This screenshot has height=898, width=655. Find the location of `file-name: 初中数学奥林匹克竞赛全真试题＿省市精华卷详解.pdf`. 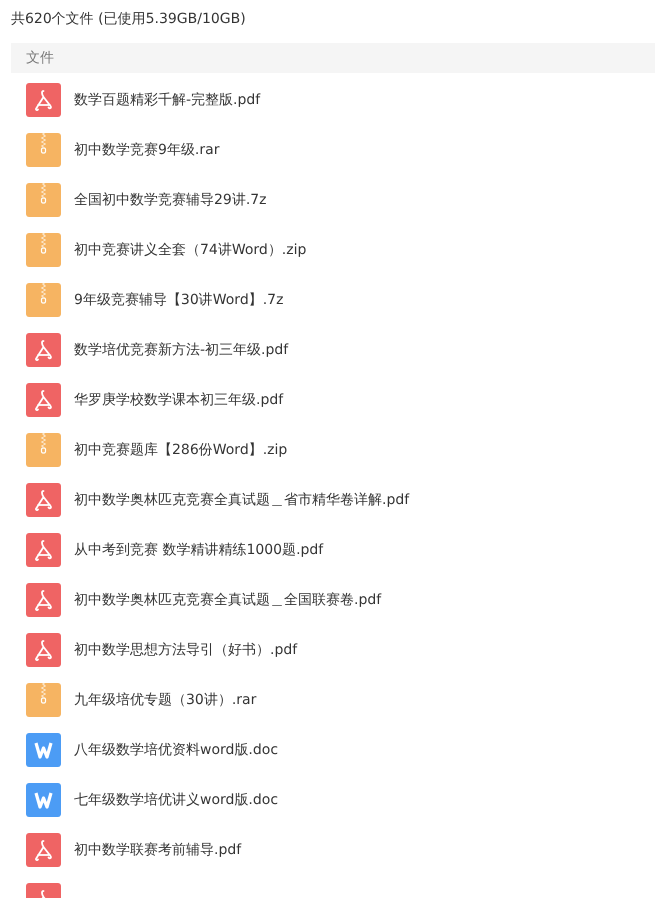

file-name: 初中数学奥林匹克竞赛全真试题＿省市精华卷详解.pdf is located at coordinates (242, 500).